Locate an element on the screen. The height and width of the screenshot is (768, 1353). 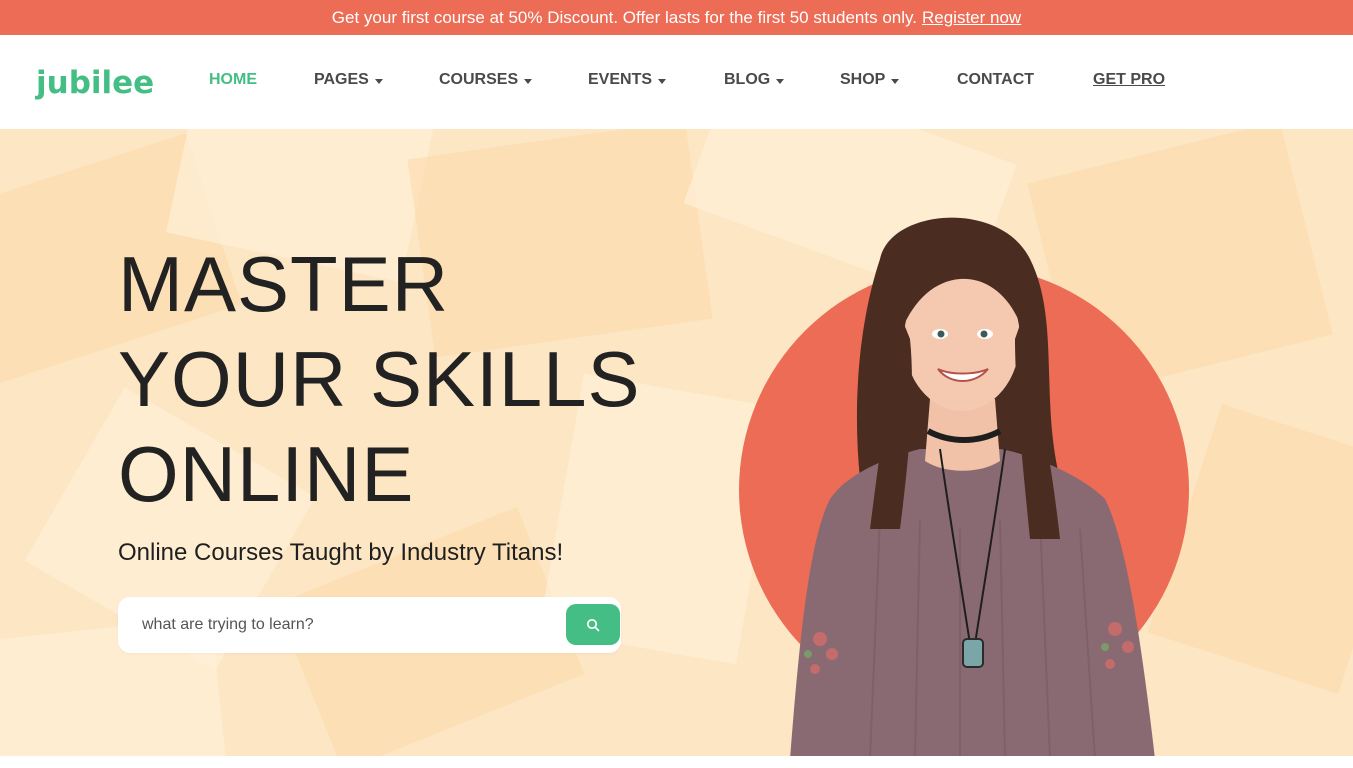
nav-item-pages: PAGES is located at coordinates (348, 80).